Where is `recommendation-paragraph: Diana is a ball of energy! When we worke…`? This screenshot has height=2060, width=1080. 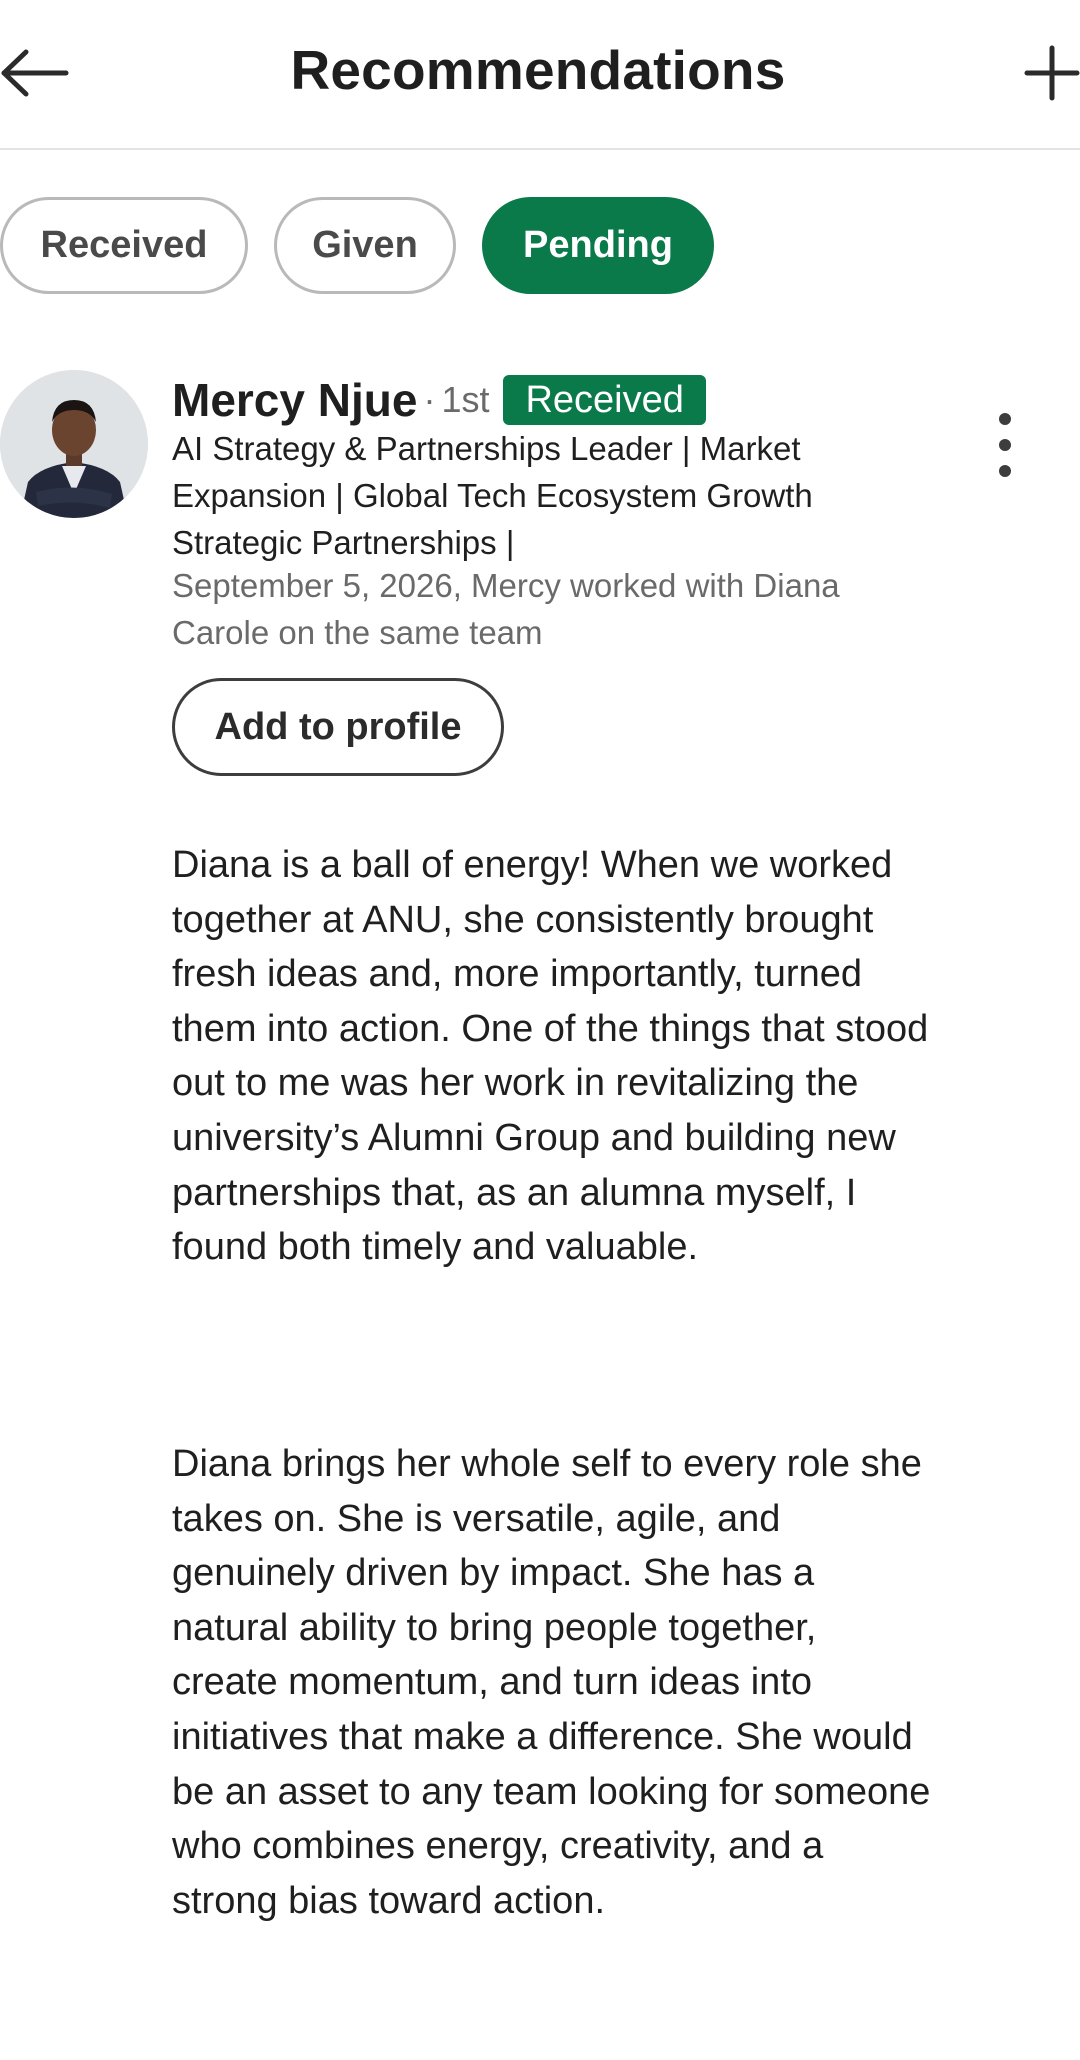 recommendation-paragraph: Diana is a ball of energy! When we worke… is located at coordinates (550, 1056).